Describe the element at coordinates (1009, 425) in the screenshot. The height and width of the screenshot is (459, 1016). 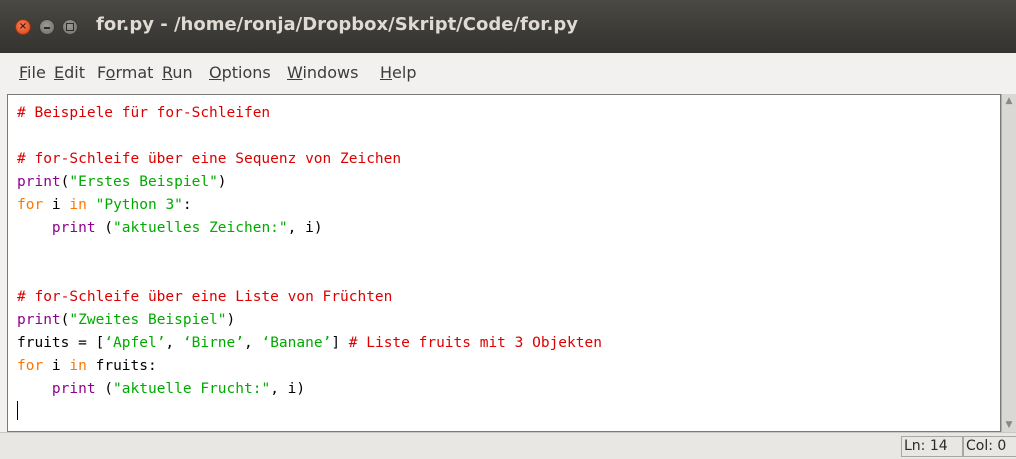
I see `scroll-down-arrow-icon: ▼` at that location.